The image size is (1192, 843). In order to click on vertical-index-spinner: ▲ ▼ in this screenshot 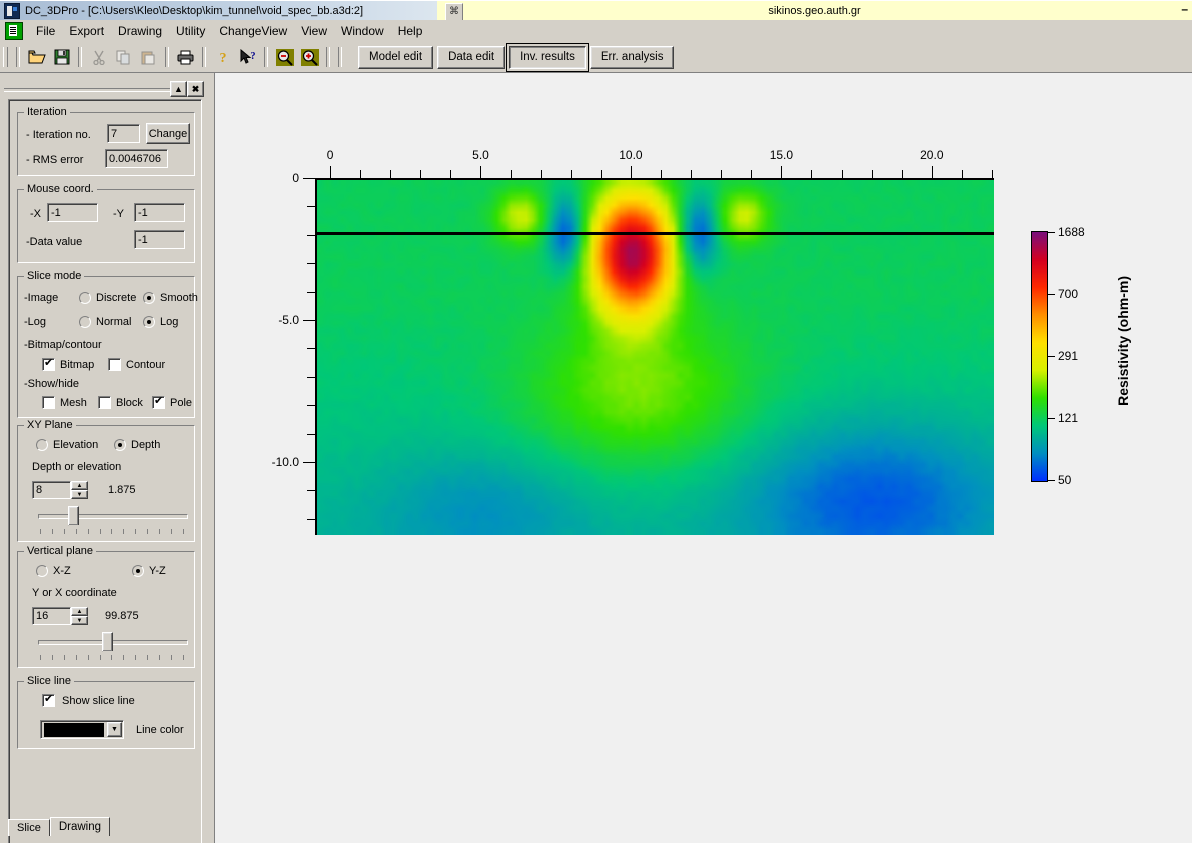, I will do `click(79, 616)`.